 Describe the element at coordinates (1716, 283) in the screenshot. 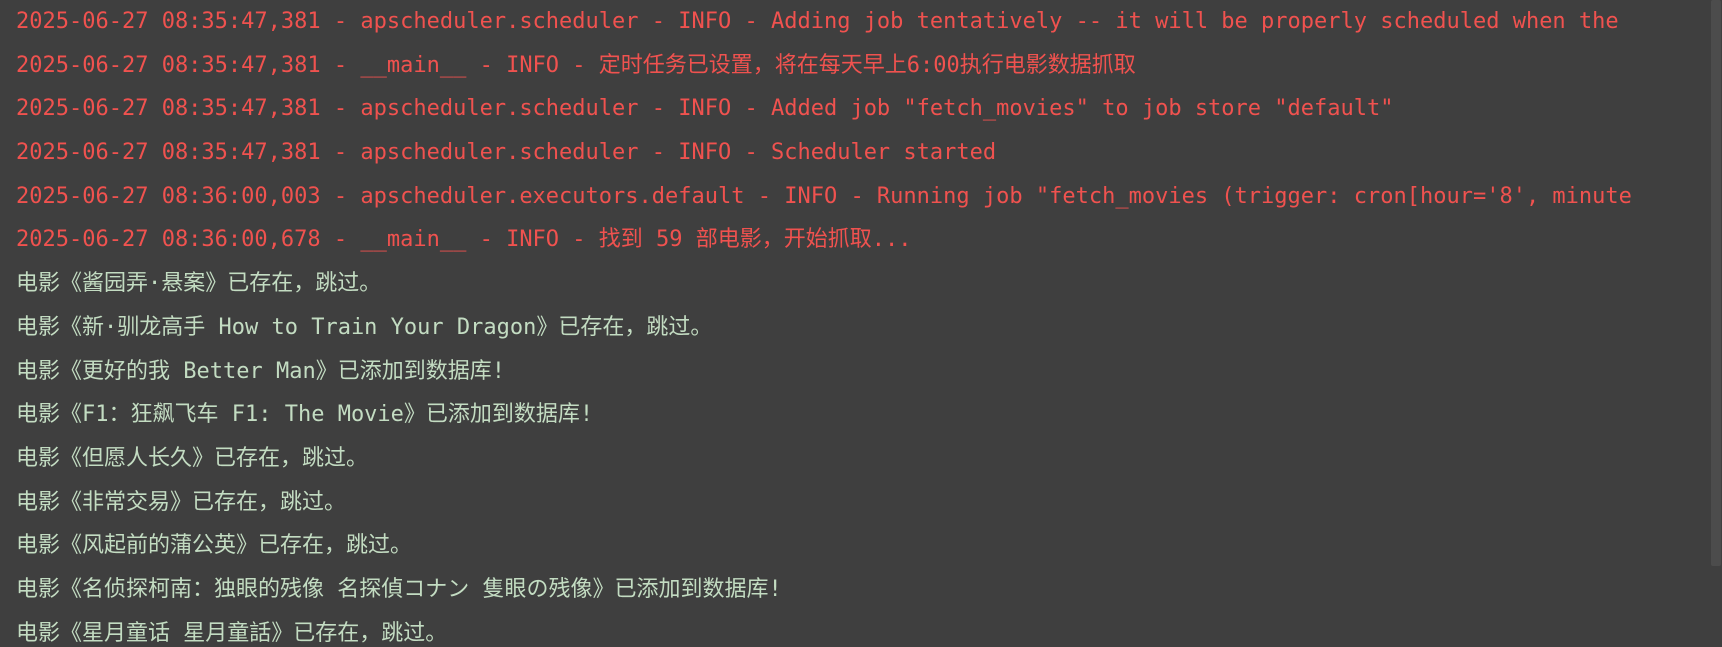

I see `scrollbar-thumb` at that location.